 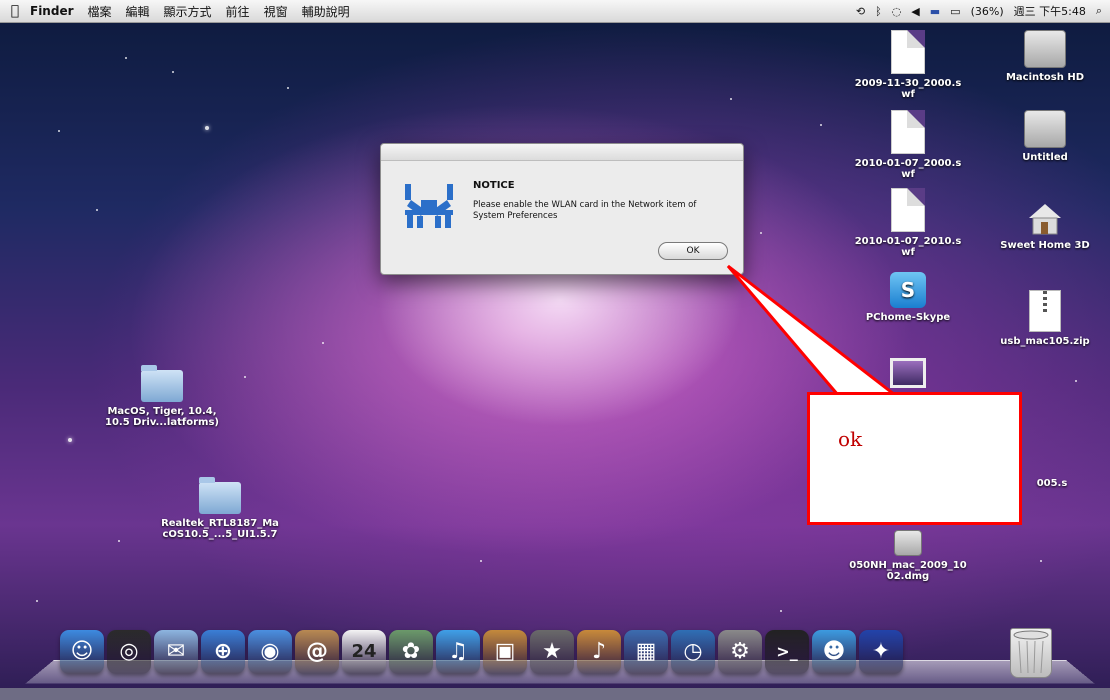 I want to click on bottom-strip, so click(x=555, y=694).